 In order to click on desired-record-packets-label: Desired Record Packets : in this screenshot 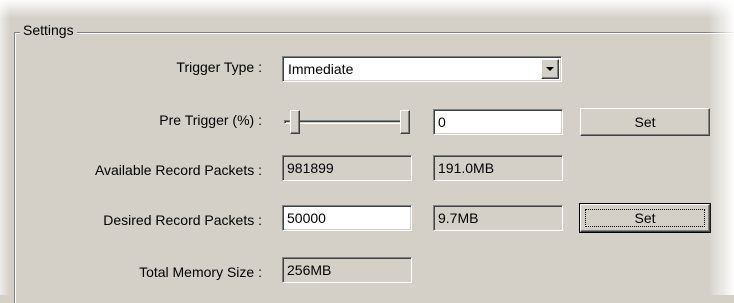, I will do `click(182, 220)`.